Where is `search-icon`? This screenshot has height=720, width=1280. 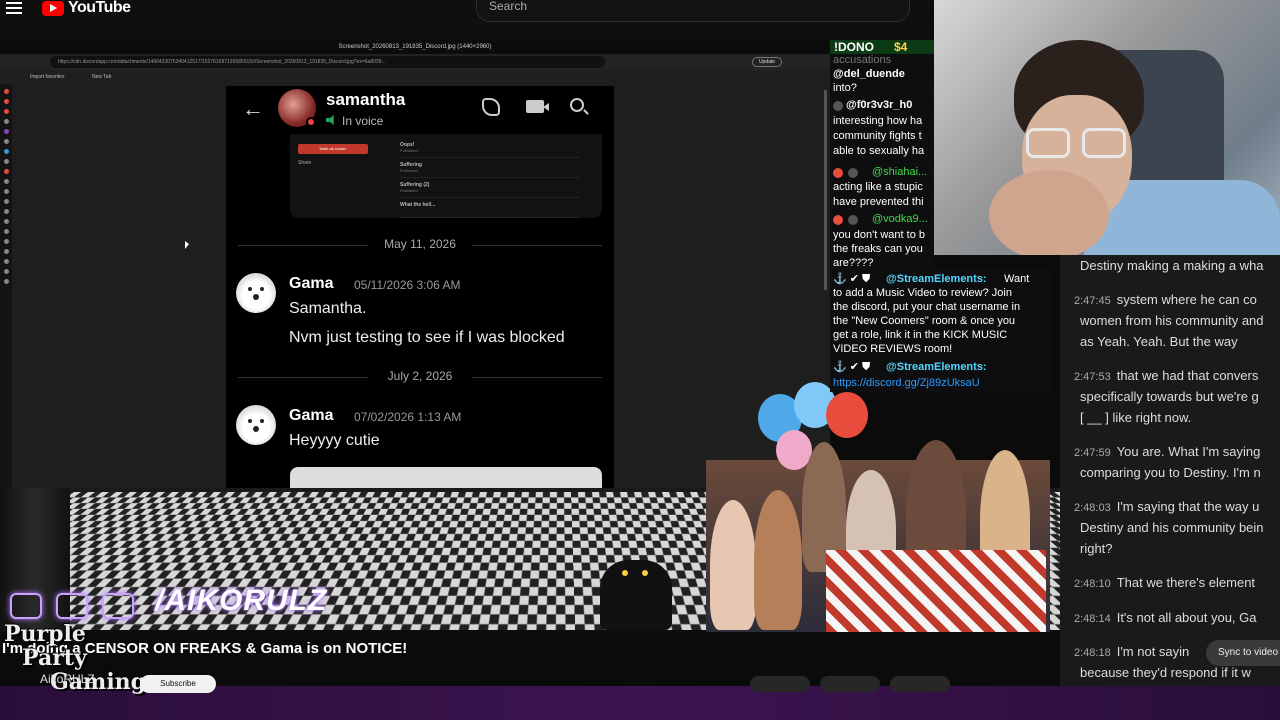 search-icon is located at coordinates (577, 105).